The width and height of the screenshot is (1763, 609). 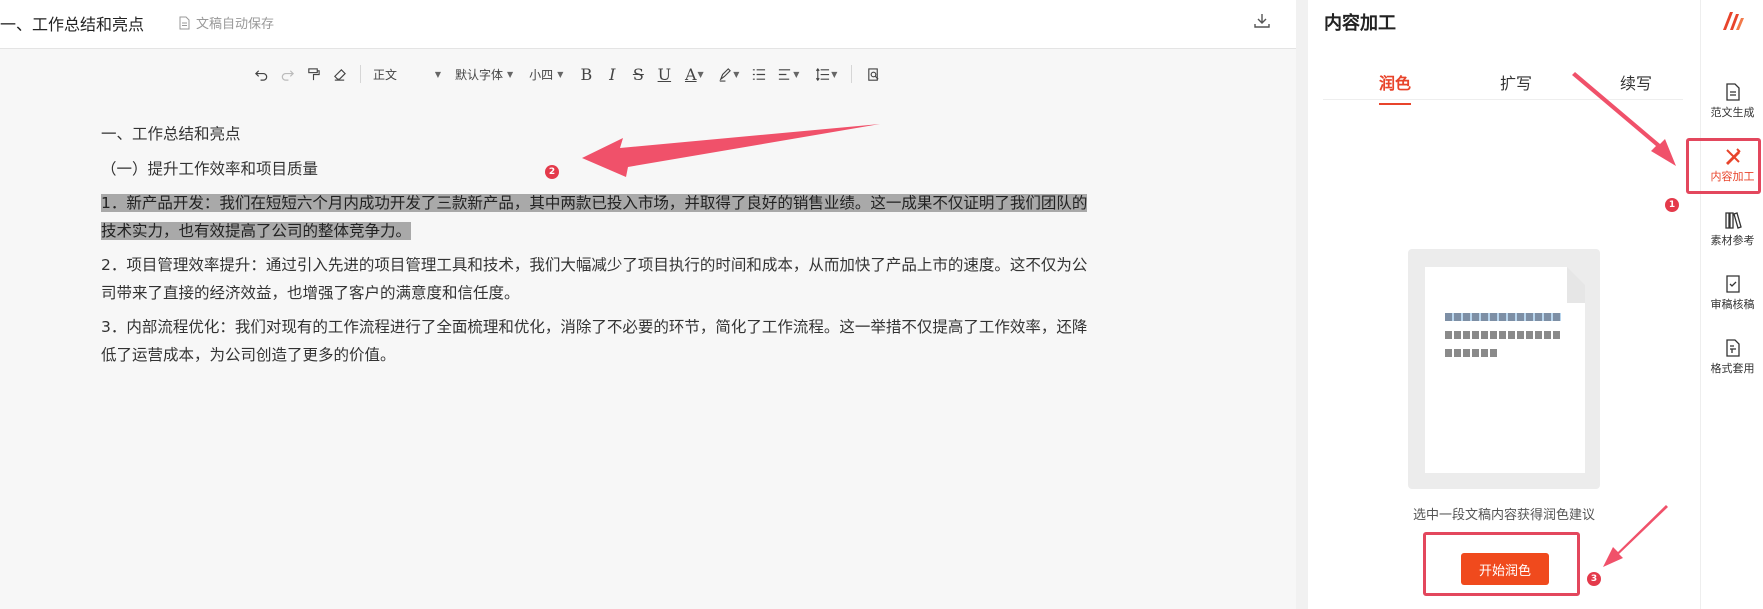 What do you see at coordinates (1732, 176) in the screenshot?
I see `sidebar-item-label: 内容加工` at bounding box center [1732, 176].